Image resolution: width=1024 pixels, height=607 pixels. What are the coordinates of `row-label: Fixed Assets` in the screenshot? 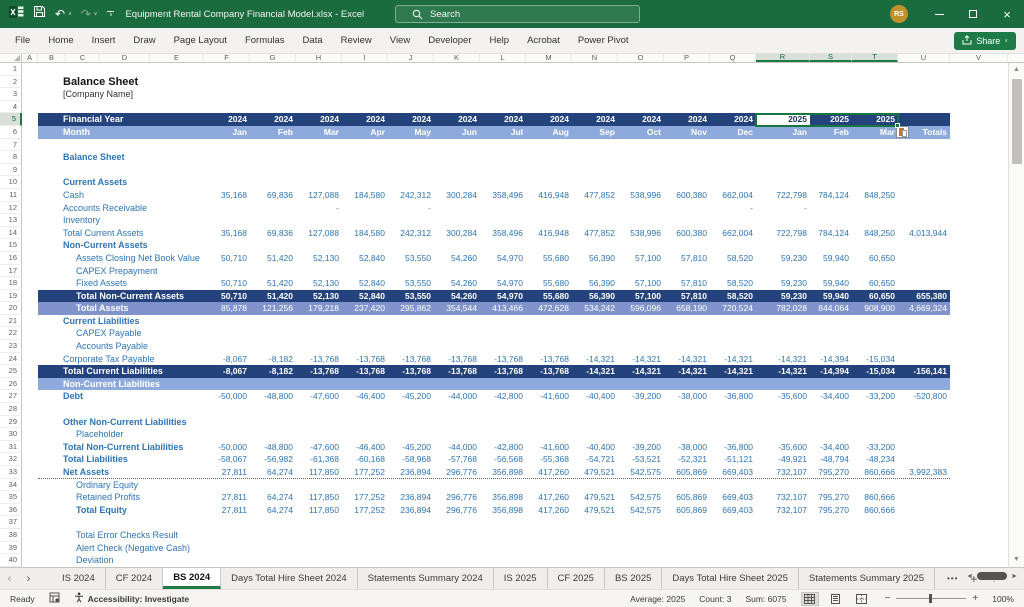 It's located at (121, 283).